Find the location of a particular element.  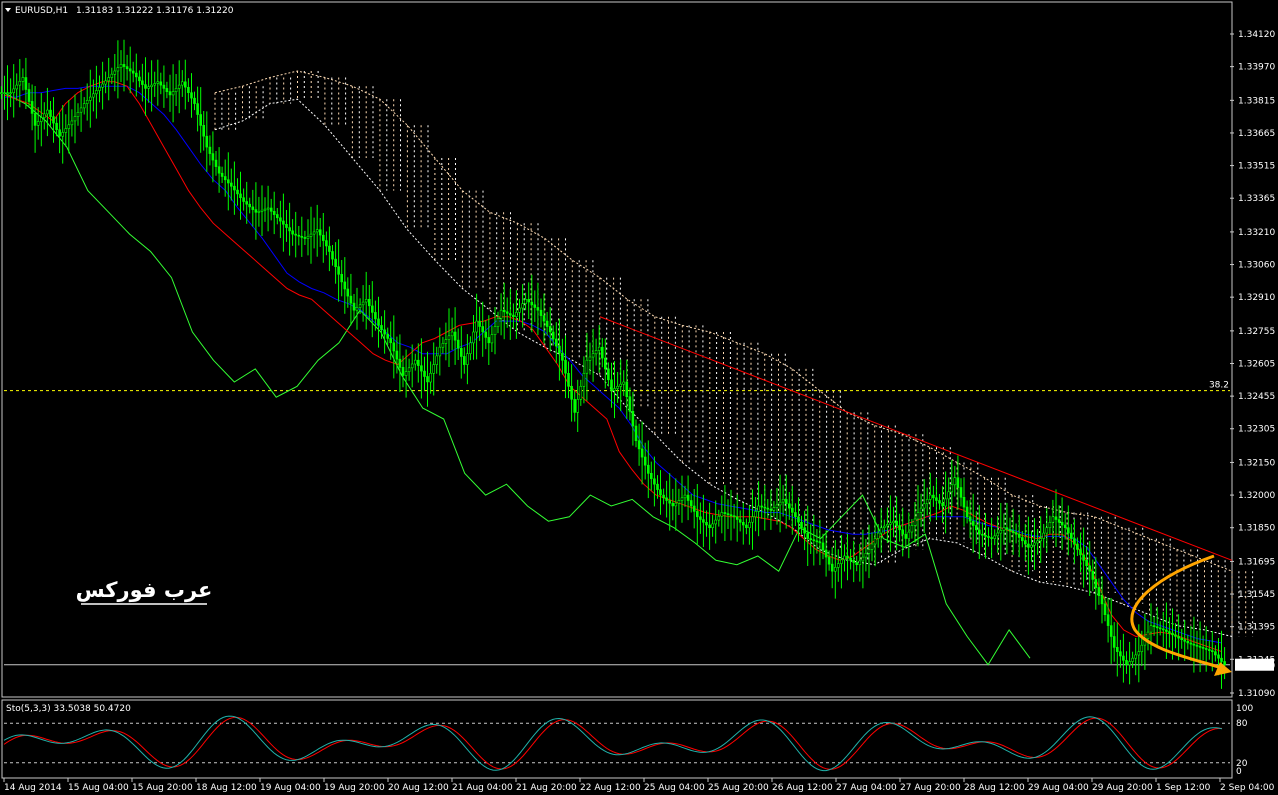

time-tick-label: 25 Aug 04:00 is located at coordinates (674, 788).